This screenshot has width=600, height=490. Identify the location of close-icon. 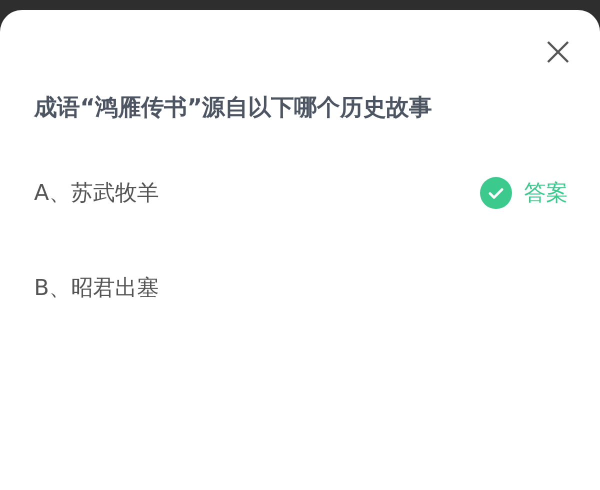
(558, 52).